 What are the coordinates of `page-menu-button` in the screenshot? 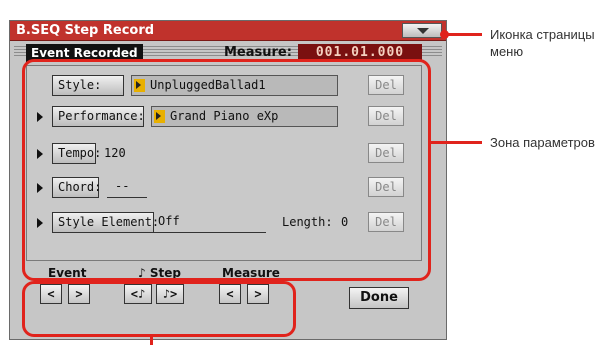 It's located at (422, 30).